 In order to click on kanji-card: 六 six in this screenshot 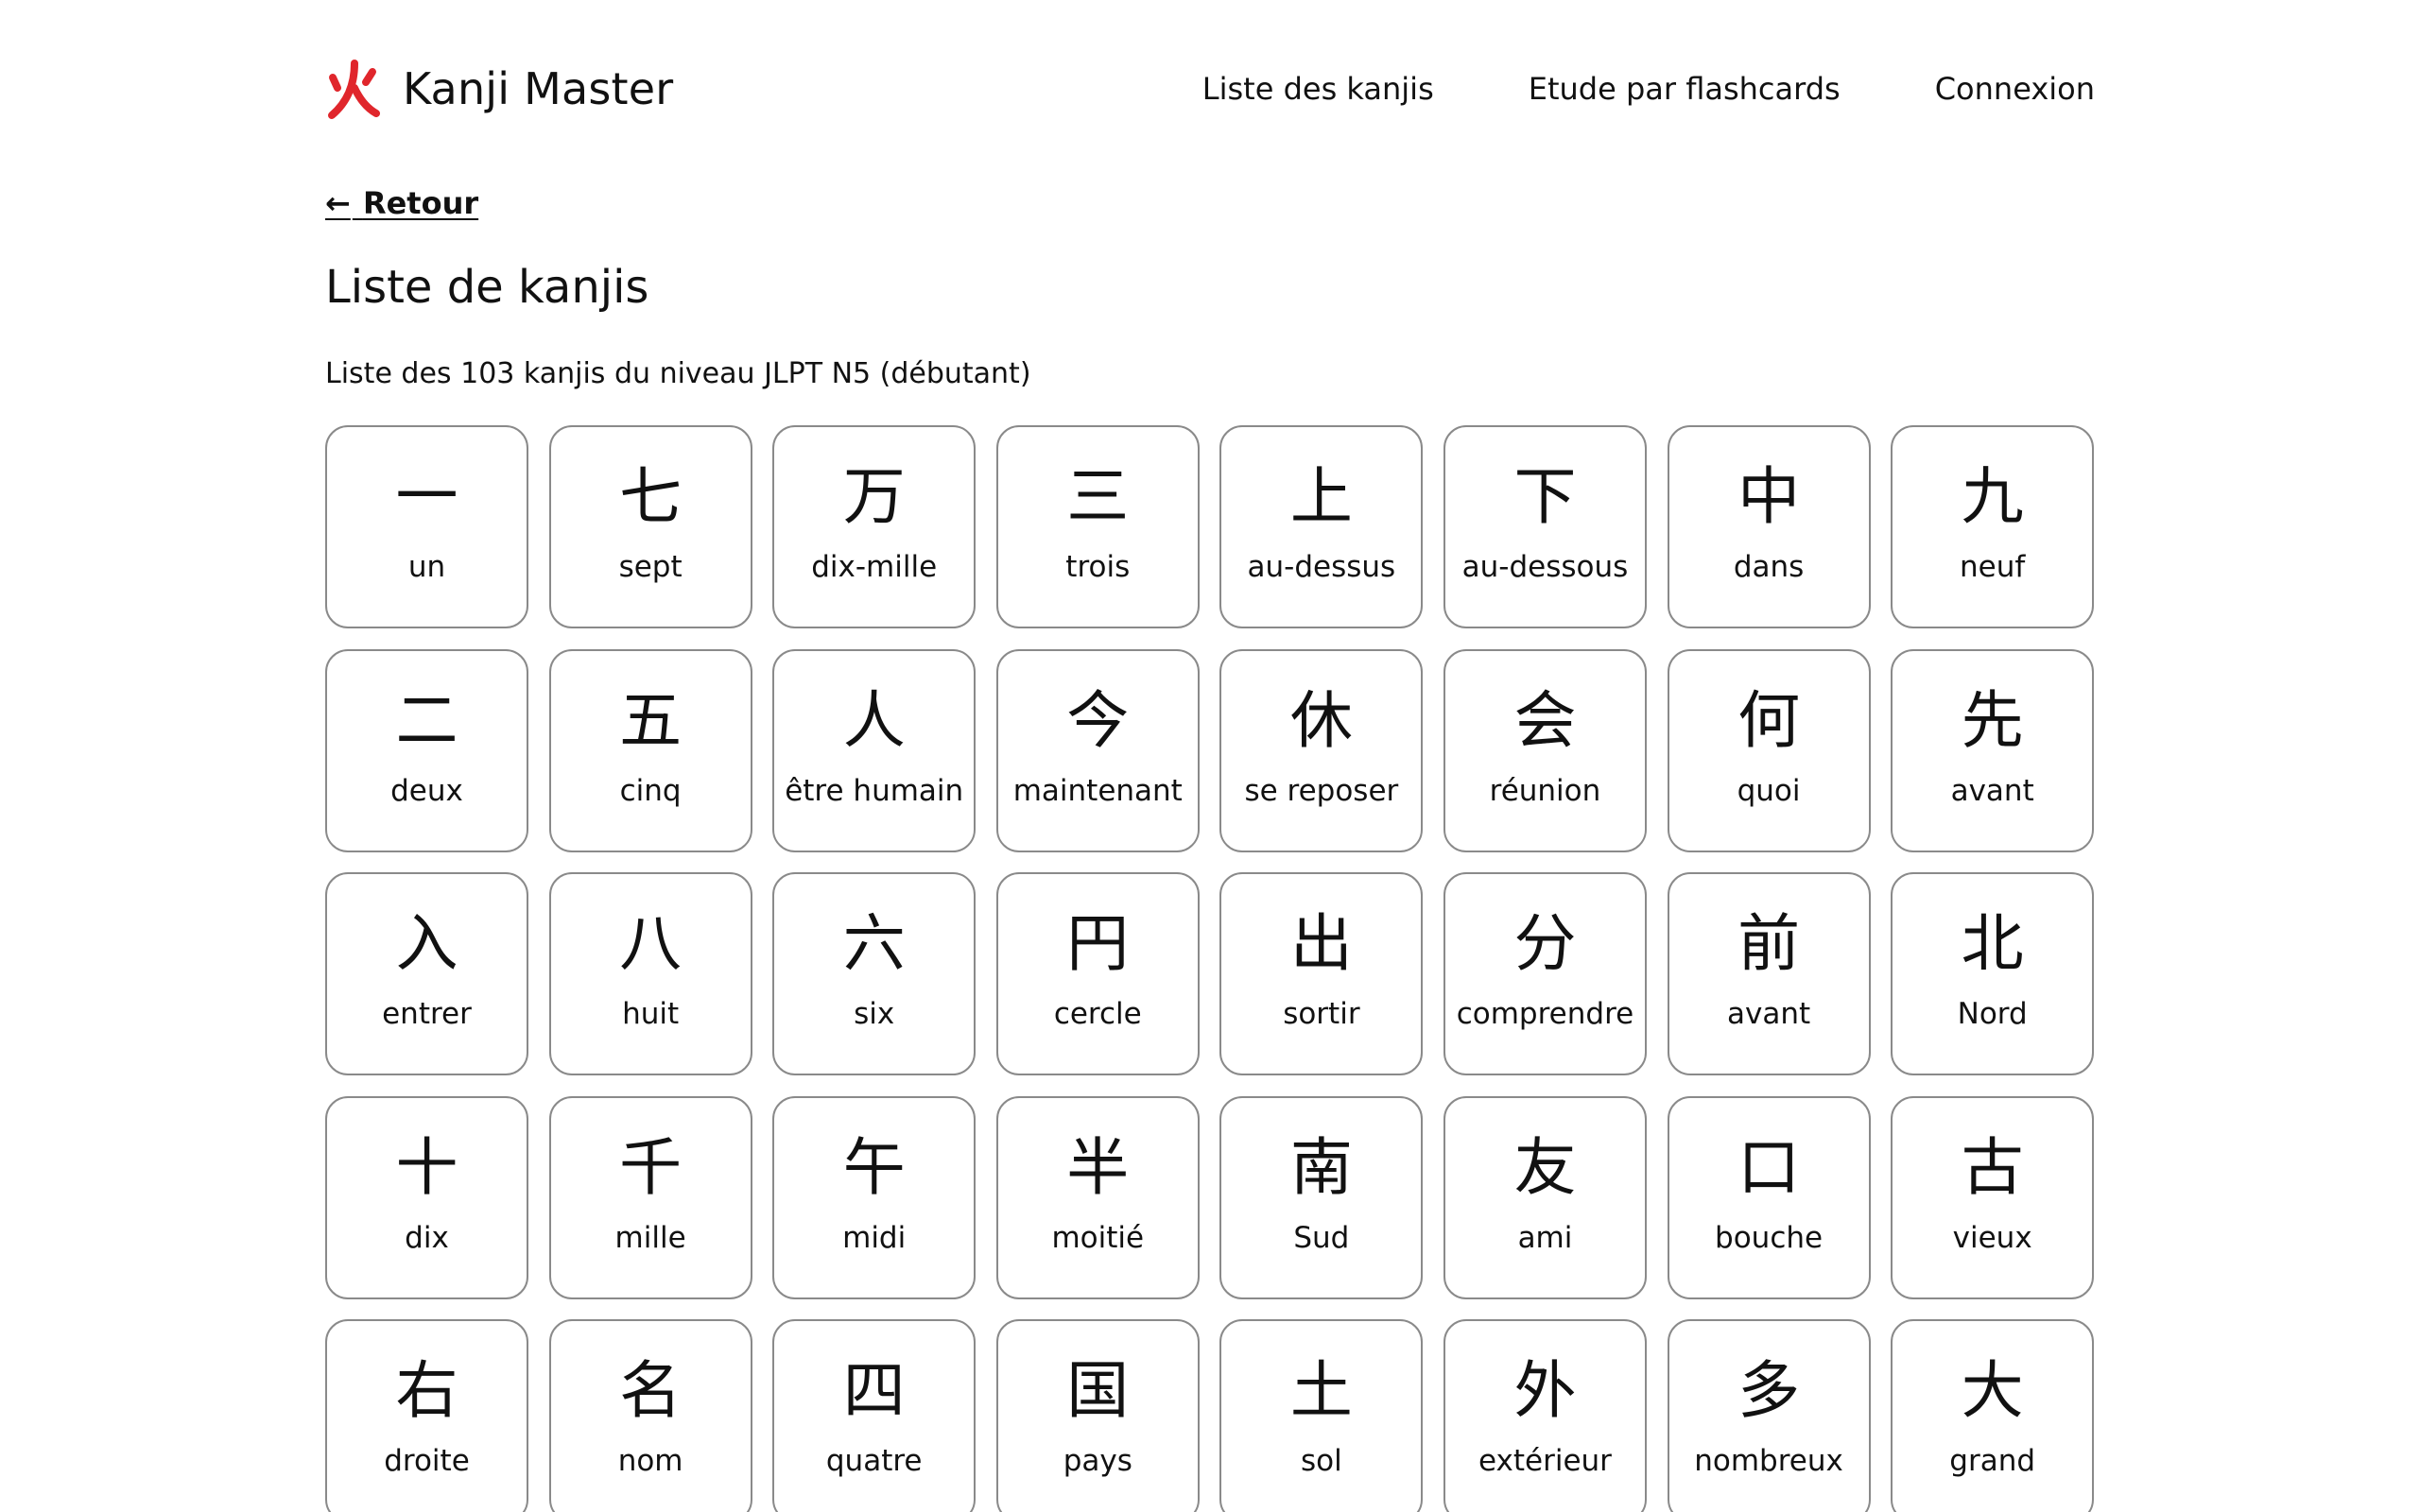, I will do `click(874, 974)`.